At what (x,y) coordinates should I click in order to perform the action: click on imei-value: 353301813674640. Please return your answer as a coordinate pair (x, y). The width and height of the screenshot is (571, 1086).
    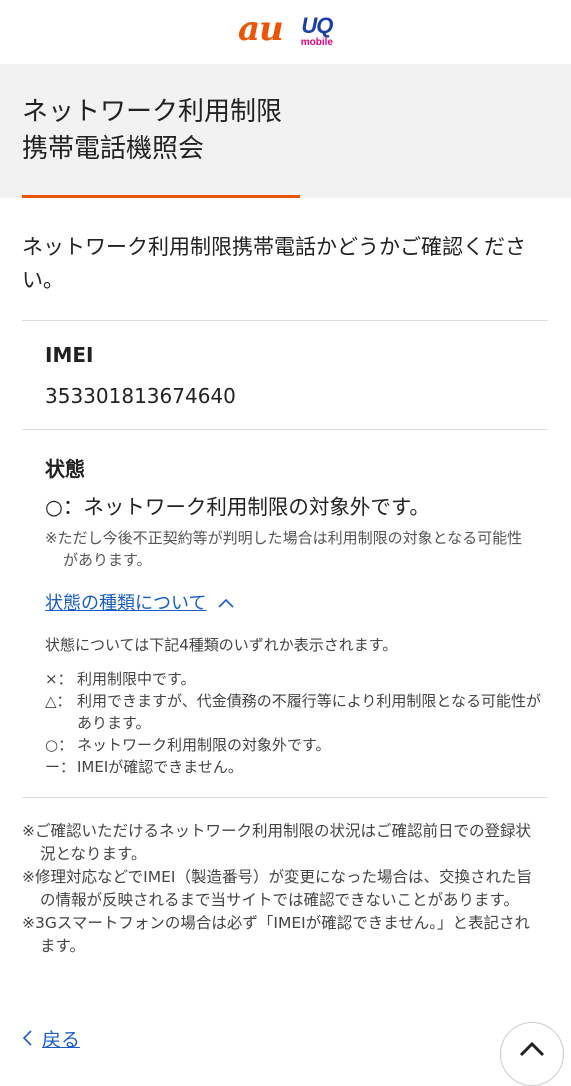
    Looking at the image, I should click on (140, 396).